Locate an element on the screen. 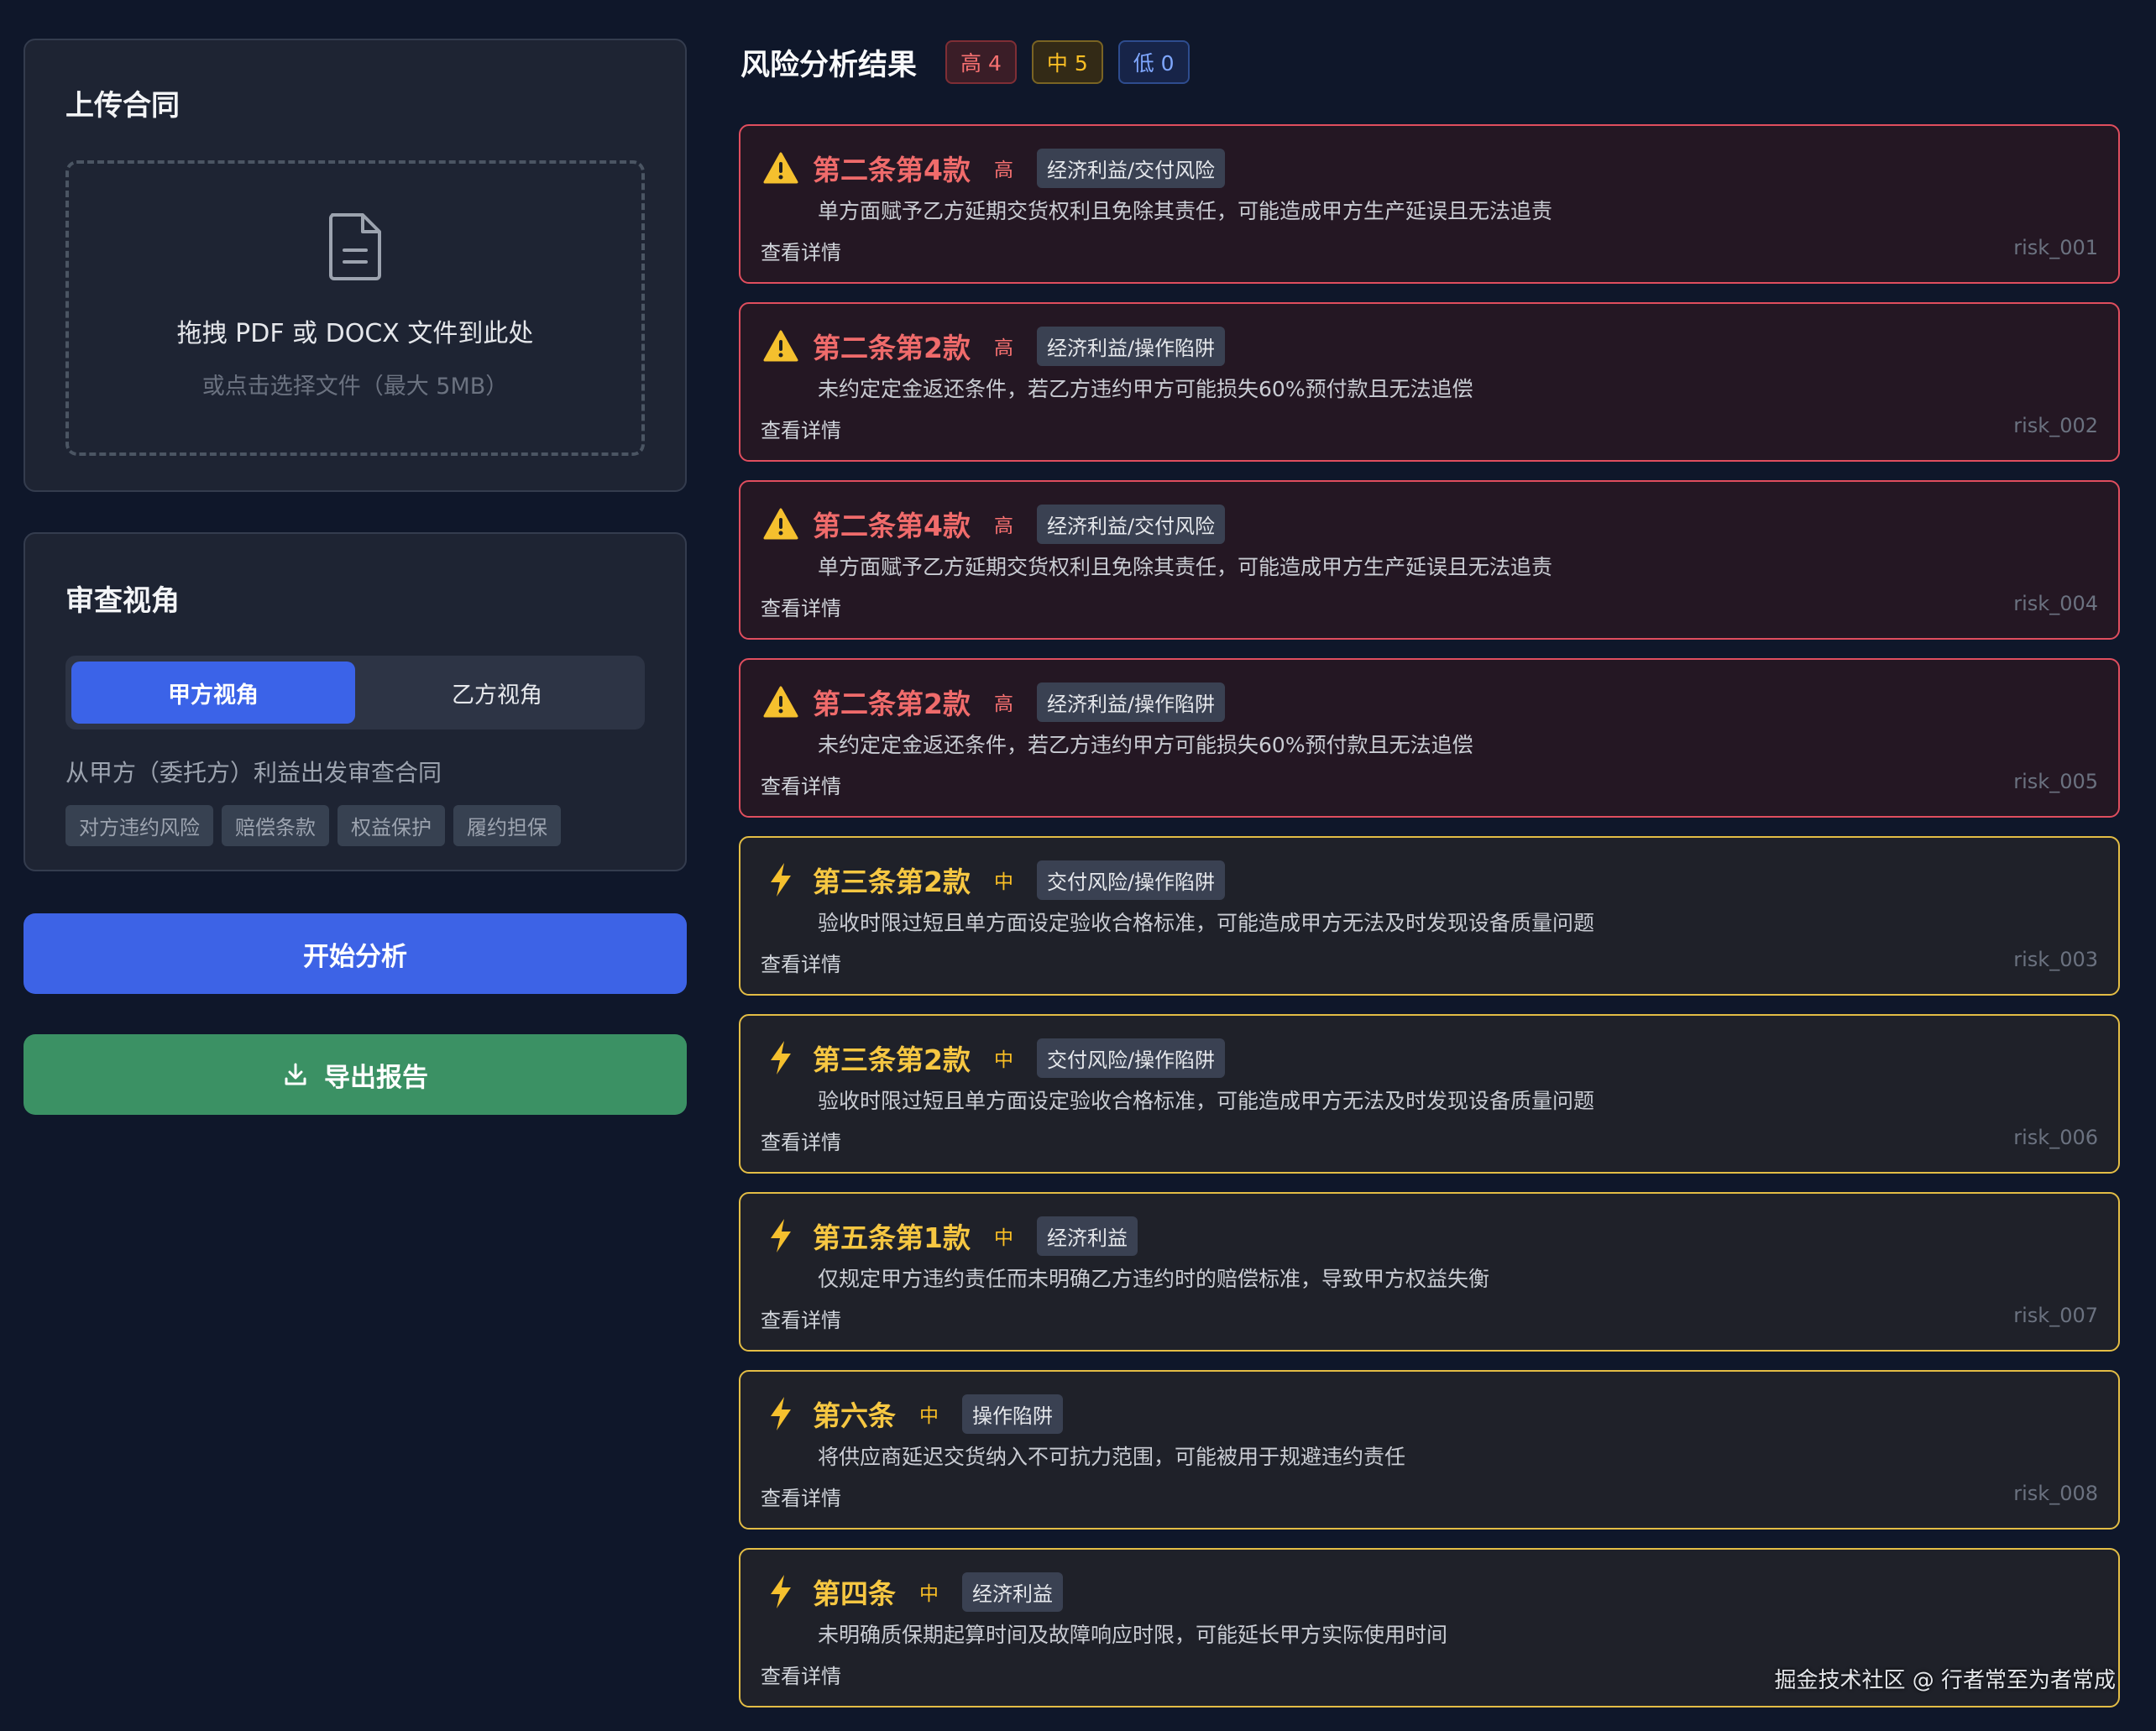 This screenshot has width=2156, height=1731. risk-description: 未明确质保期起算时间及故障响应时限，可能延长甲方实际使用时间 is located at coordinates (1133, 1635).